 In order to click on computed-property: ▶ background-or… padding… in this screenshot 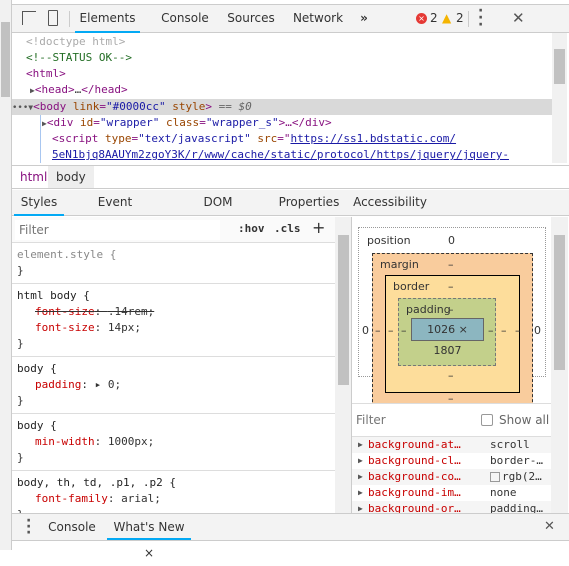, I will do `click(451, 507)`.